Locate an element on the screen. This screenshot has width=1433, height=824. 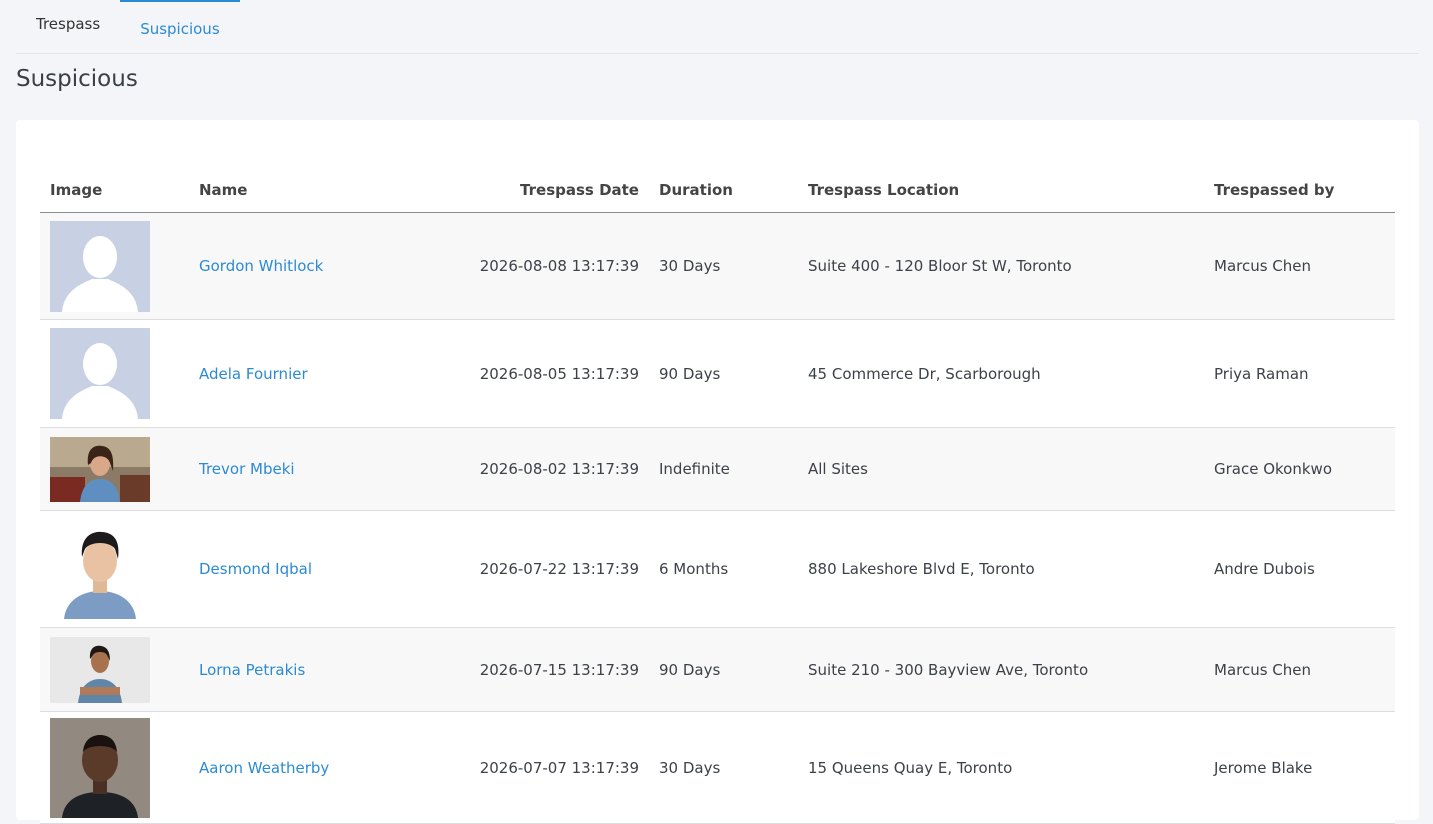
row-trespassed-by-cell: Priya Raman is located at coordinates (1299, 373).